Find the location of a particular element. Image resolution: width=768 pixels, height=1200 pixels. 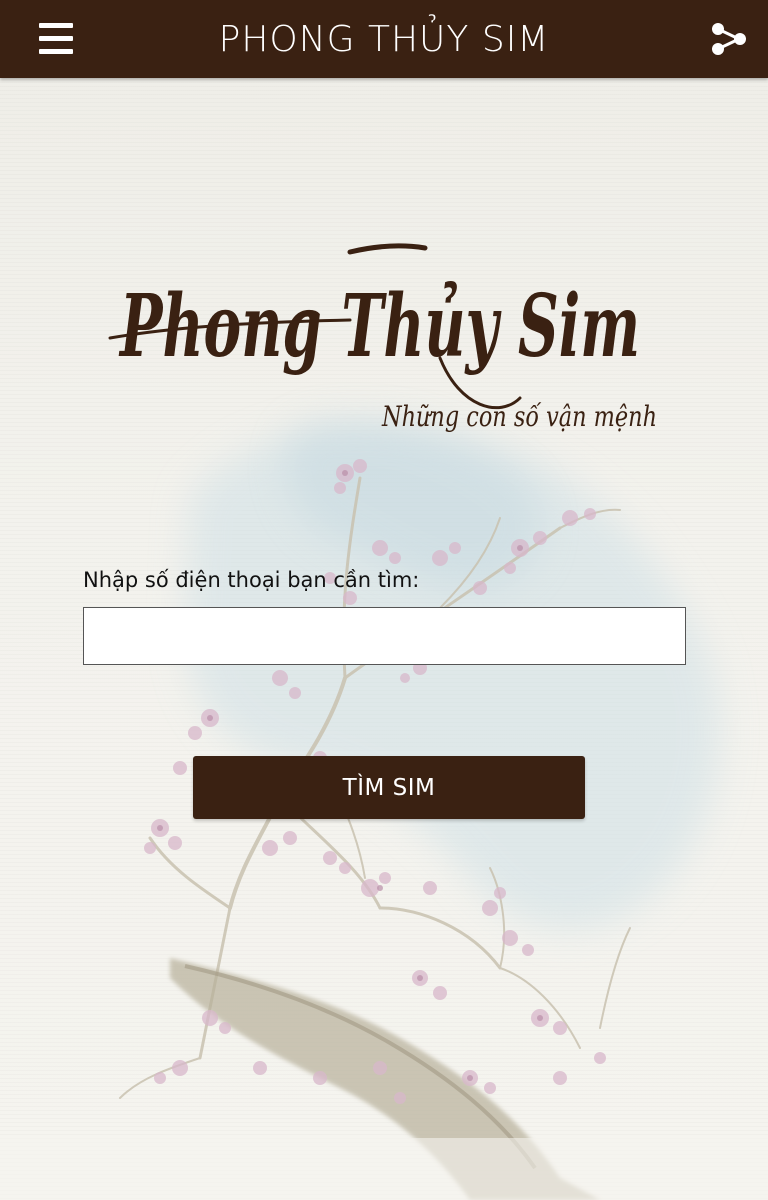

share-icon is located at coordinates (728, 39).